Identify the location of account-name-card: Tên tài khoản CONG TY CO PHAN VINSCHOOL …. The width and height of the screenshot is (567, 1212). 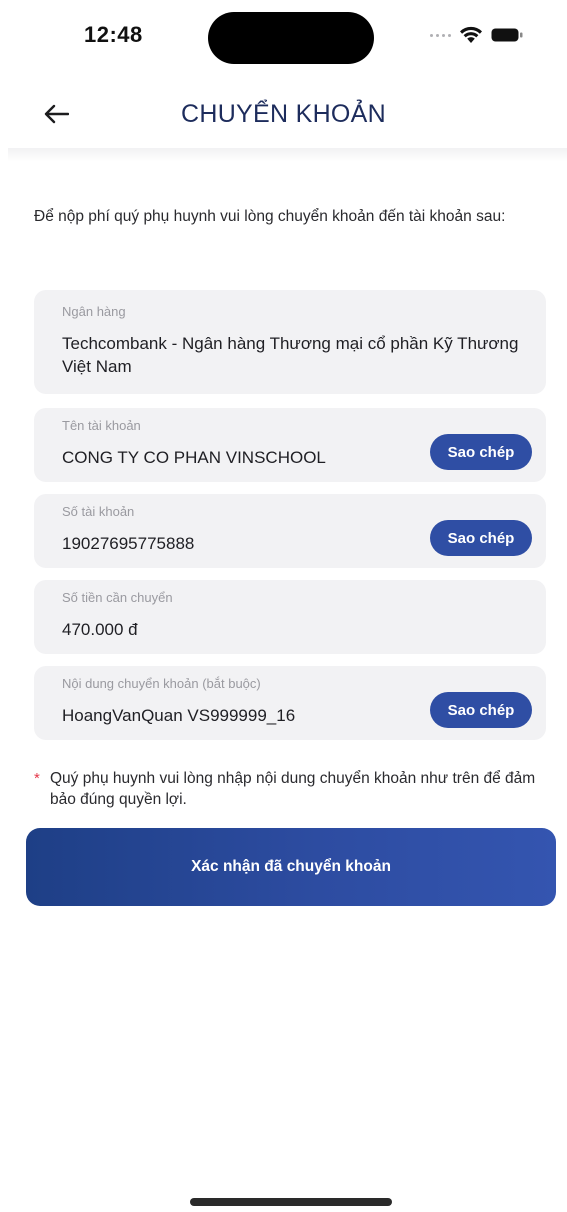
(290, 445).